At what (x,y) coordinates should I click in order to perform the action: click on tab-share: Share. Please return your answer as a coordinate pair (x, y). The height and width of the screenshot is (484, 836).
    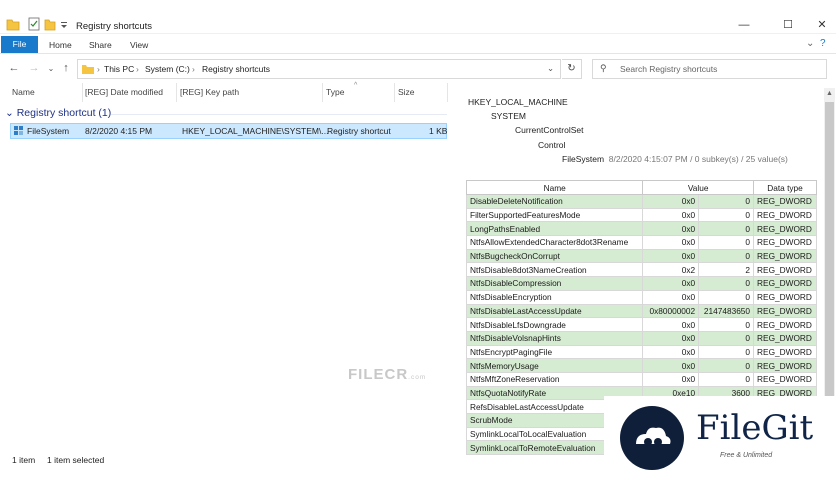
    Looking at the image, I should click on (100, 45).